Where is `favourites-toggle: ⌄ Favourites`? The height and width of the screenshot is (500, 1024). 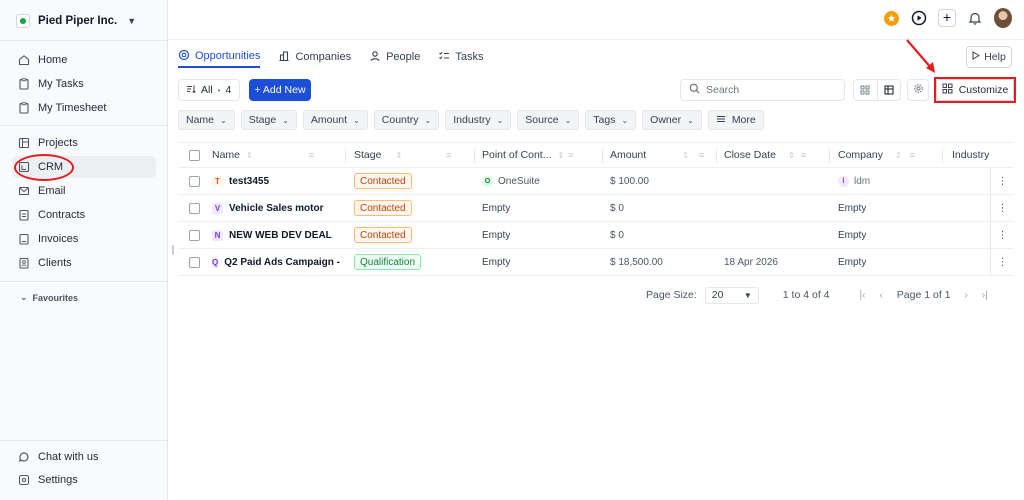 favourites-toggle: ⌄ Favourites is located at coordinates (49, 297).